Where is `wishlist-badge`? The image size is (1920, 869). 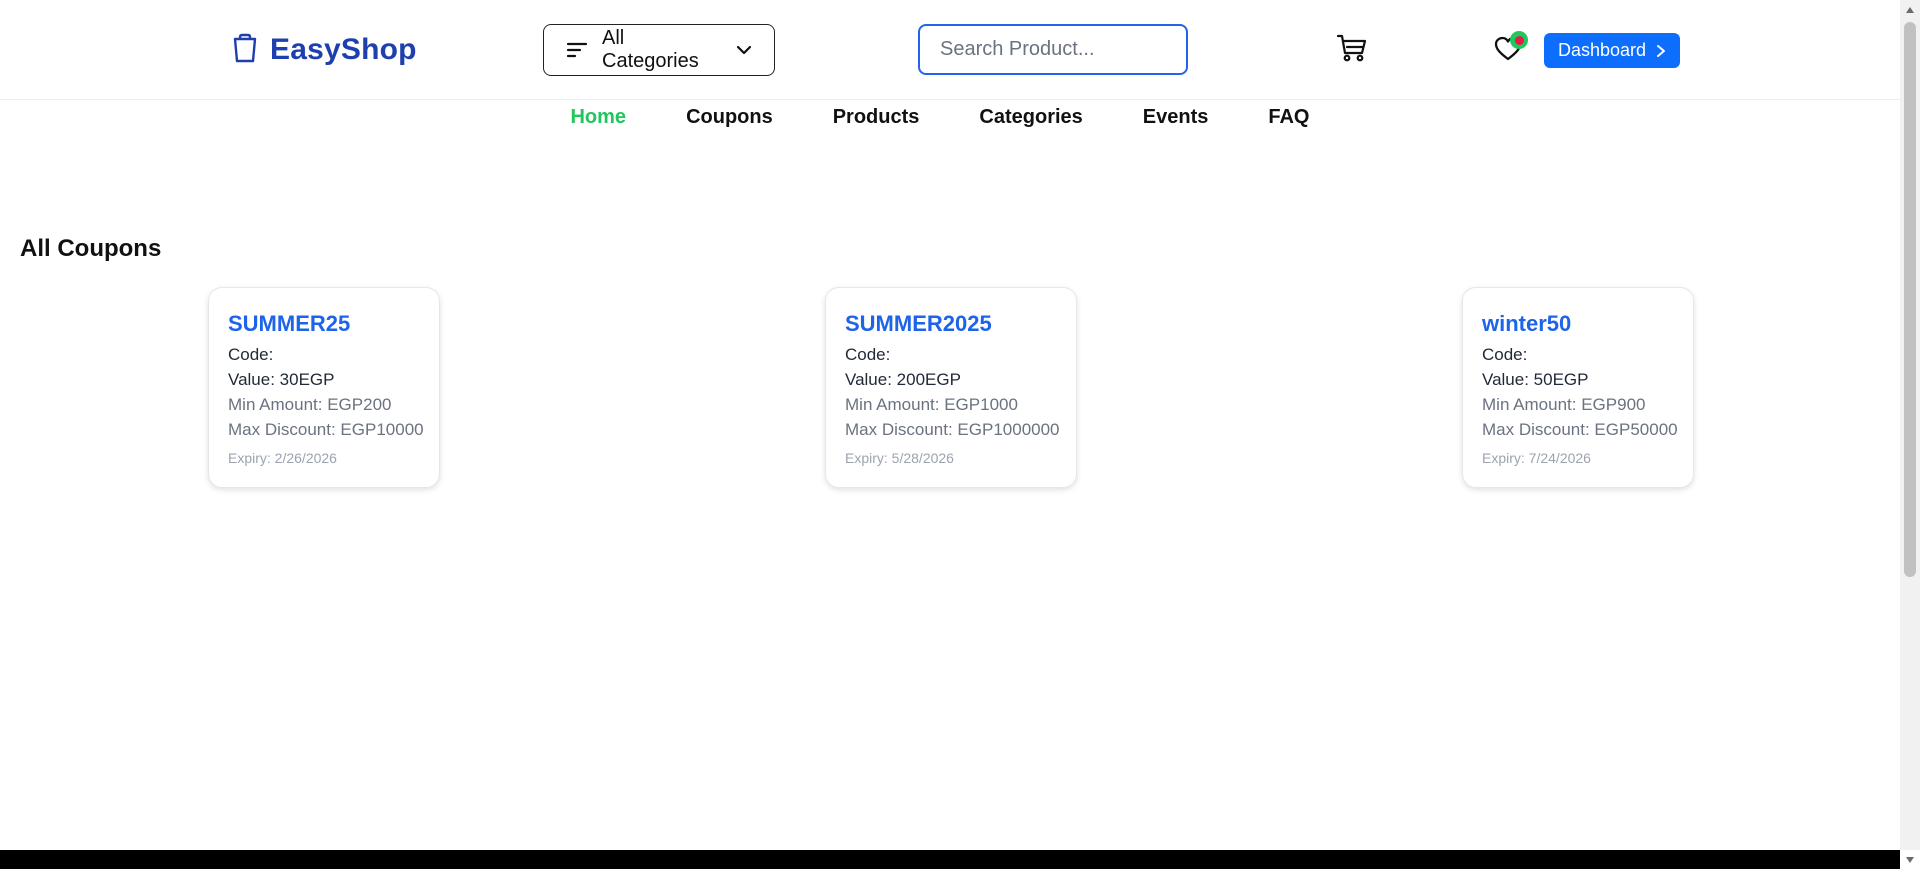
wishlist-badge is located at coordinates (1519, 40).